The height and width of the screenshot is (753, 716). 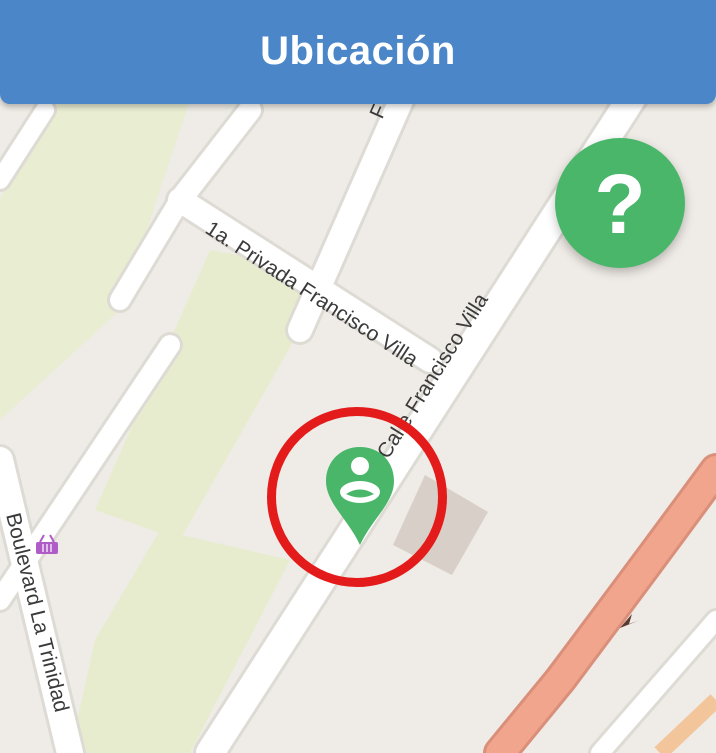 I want to click on help-icon: ?, so click(x=620, y=204).